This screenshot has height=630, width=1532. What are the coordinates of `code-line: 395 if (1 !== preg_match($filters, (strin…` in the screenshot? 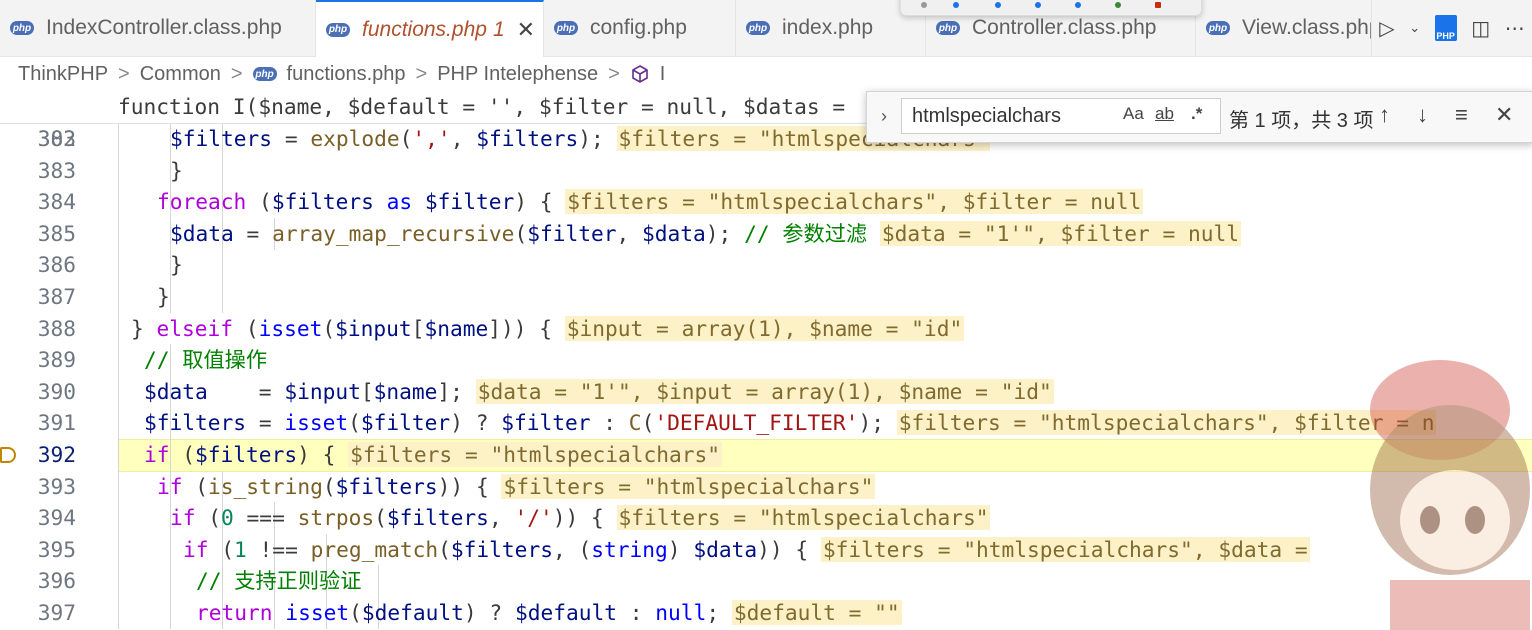 It's located at (766, 549).